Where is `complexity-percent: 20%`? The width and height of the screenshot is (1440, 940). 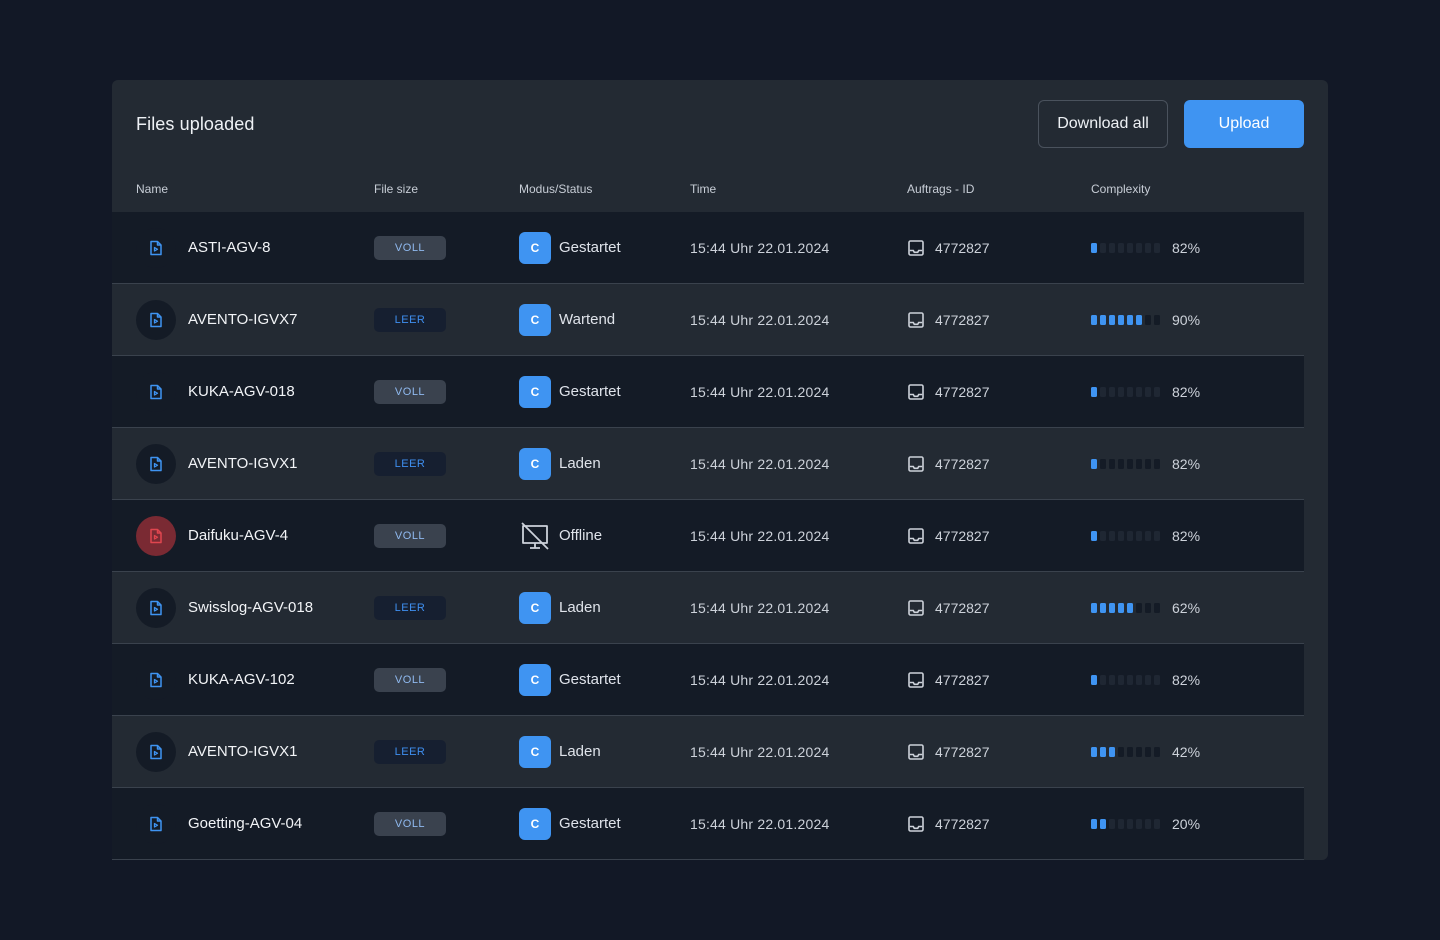
complexity-percent: 20% is located at coordinates (1186, 823).